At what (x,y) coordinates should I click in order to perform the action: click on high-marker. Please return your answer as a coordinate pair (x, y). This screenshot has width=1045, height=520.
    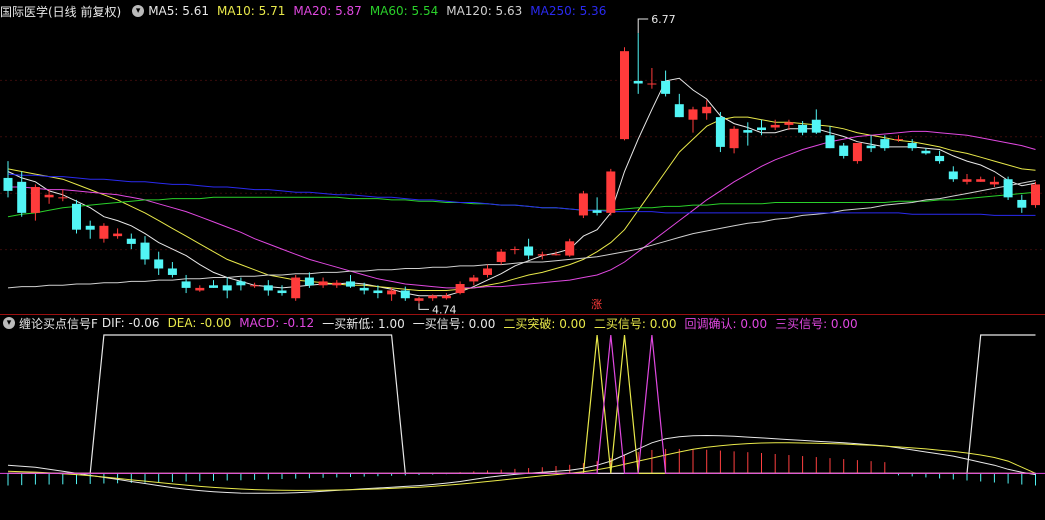
    Looking at the image, I should click on (643, 26).